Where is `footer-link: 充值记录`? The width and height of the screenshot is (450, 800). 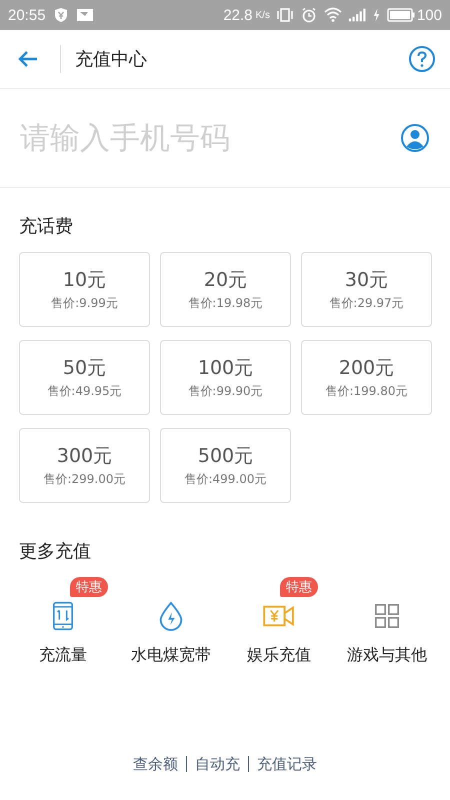 footer-link: 充值记录 is located at coordinates (286, 764).